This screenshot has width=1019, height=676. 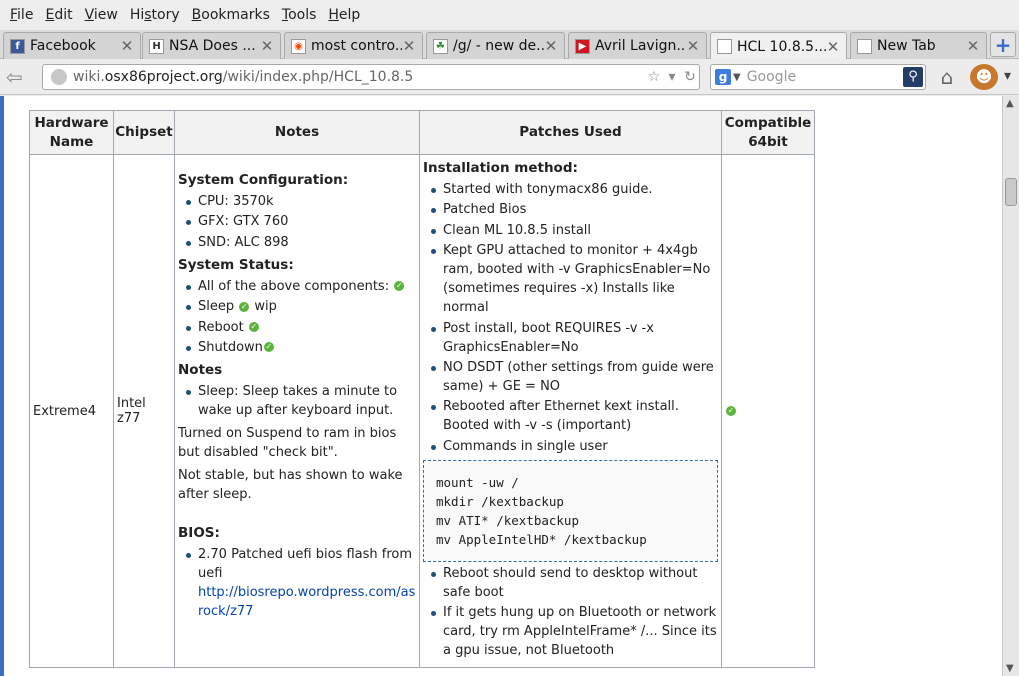 What do you see at coordinates (301, 221) in the screenshot?
I see `list-item: GFX: GTX 760` at bounding box center [301, 221].